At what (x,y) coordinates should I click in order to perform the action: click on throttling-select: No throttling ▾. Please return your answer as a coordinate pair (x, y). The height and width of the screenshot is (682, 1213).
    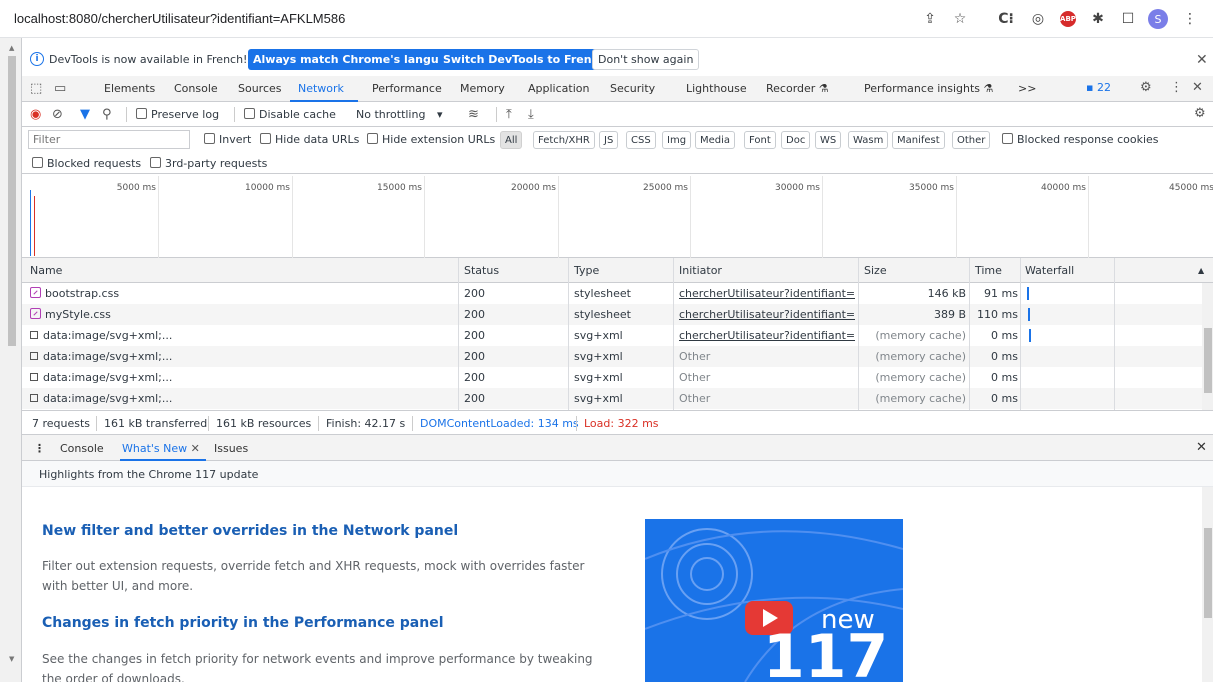
    Looking at the image, I should click on (399, 114).